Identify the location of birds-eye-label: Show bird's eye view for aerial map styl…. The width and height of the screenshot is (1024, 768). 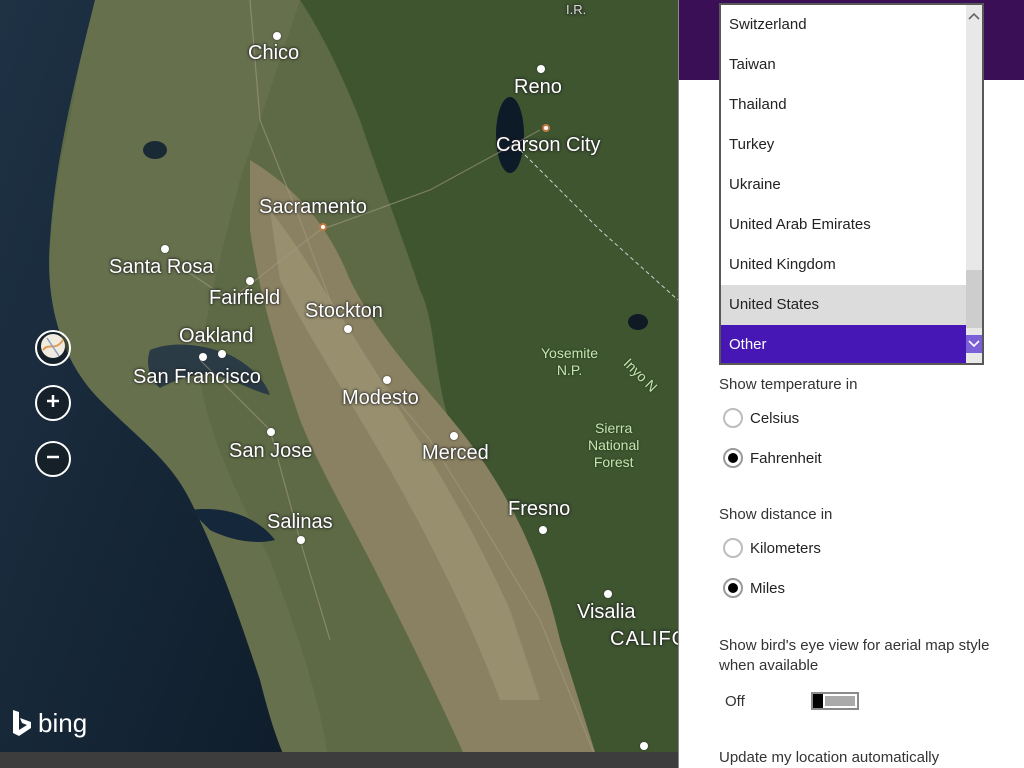
(854, 655).